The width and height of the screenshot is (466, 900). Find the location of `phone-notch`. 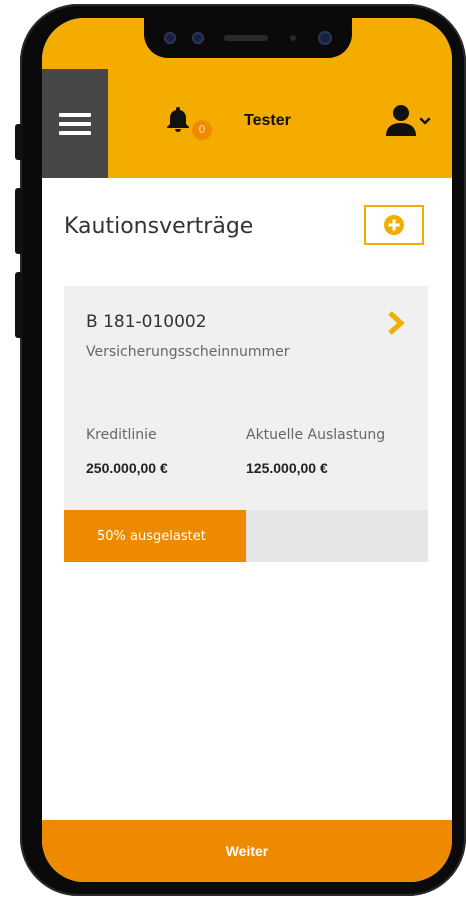

phone-notch is located at coordinates (248, 38).